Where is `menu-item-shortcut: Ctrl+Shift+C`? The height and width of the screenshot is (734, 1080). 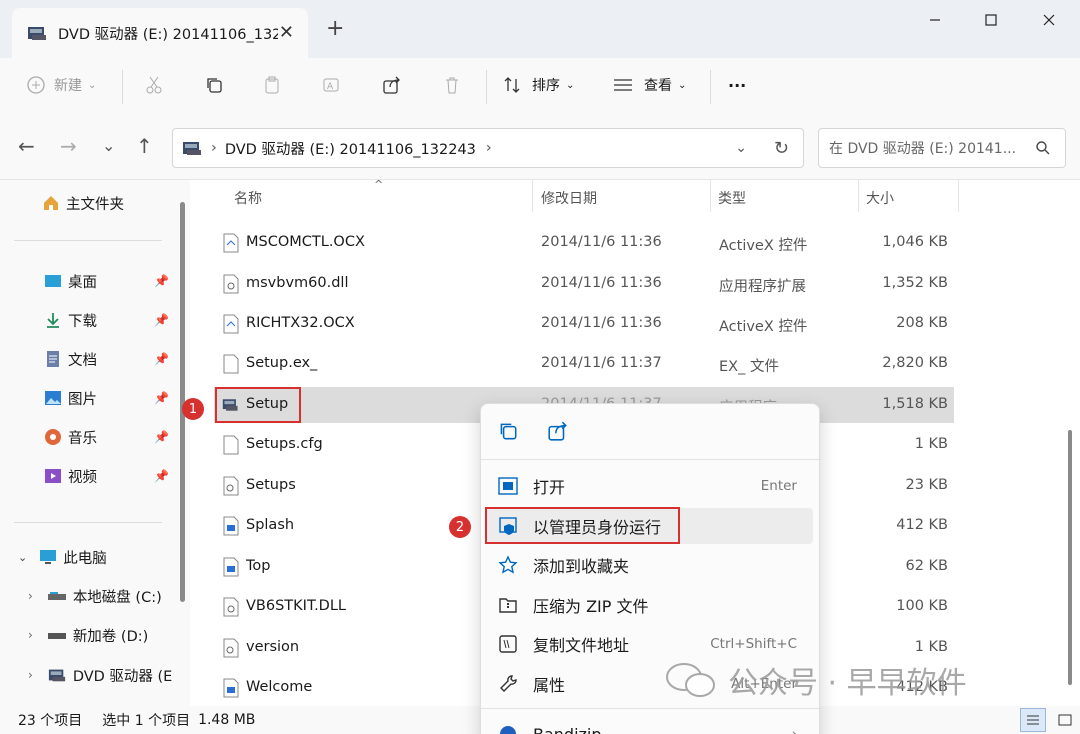 menu-item-shortcut: Ctrl+Shift+C is located at coordinates (753, 644).